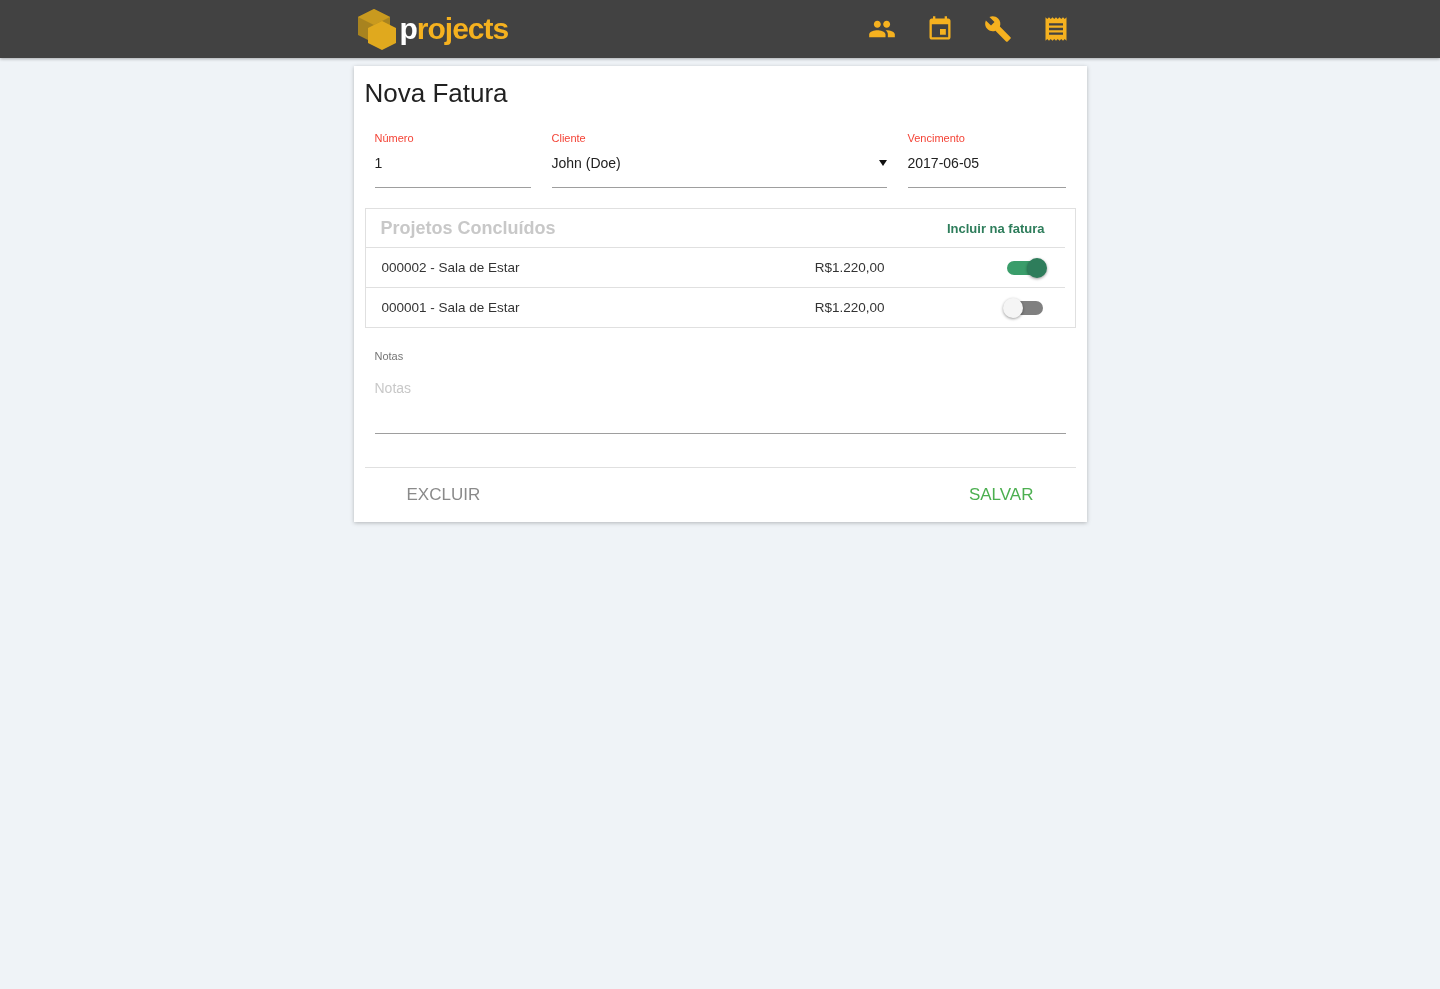 Image resolution: width=1440 pixels, height=989 pixels. What do you see at coordinates (882, 163) in the screenshot?
I see `caret-icon` at bounding box center [882, 163].